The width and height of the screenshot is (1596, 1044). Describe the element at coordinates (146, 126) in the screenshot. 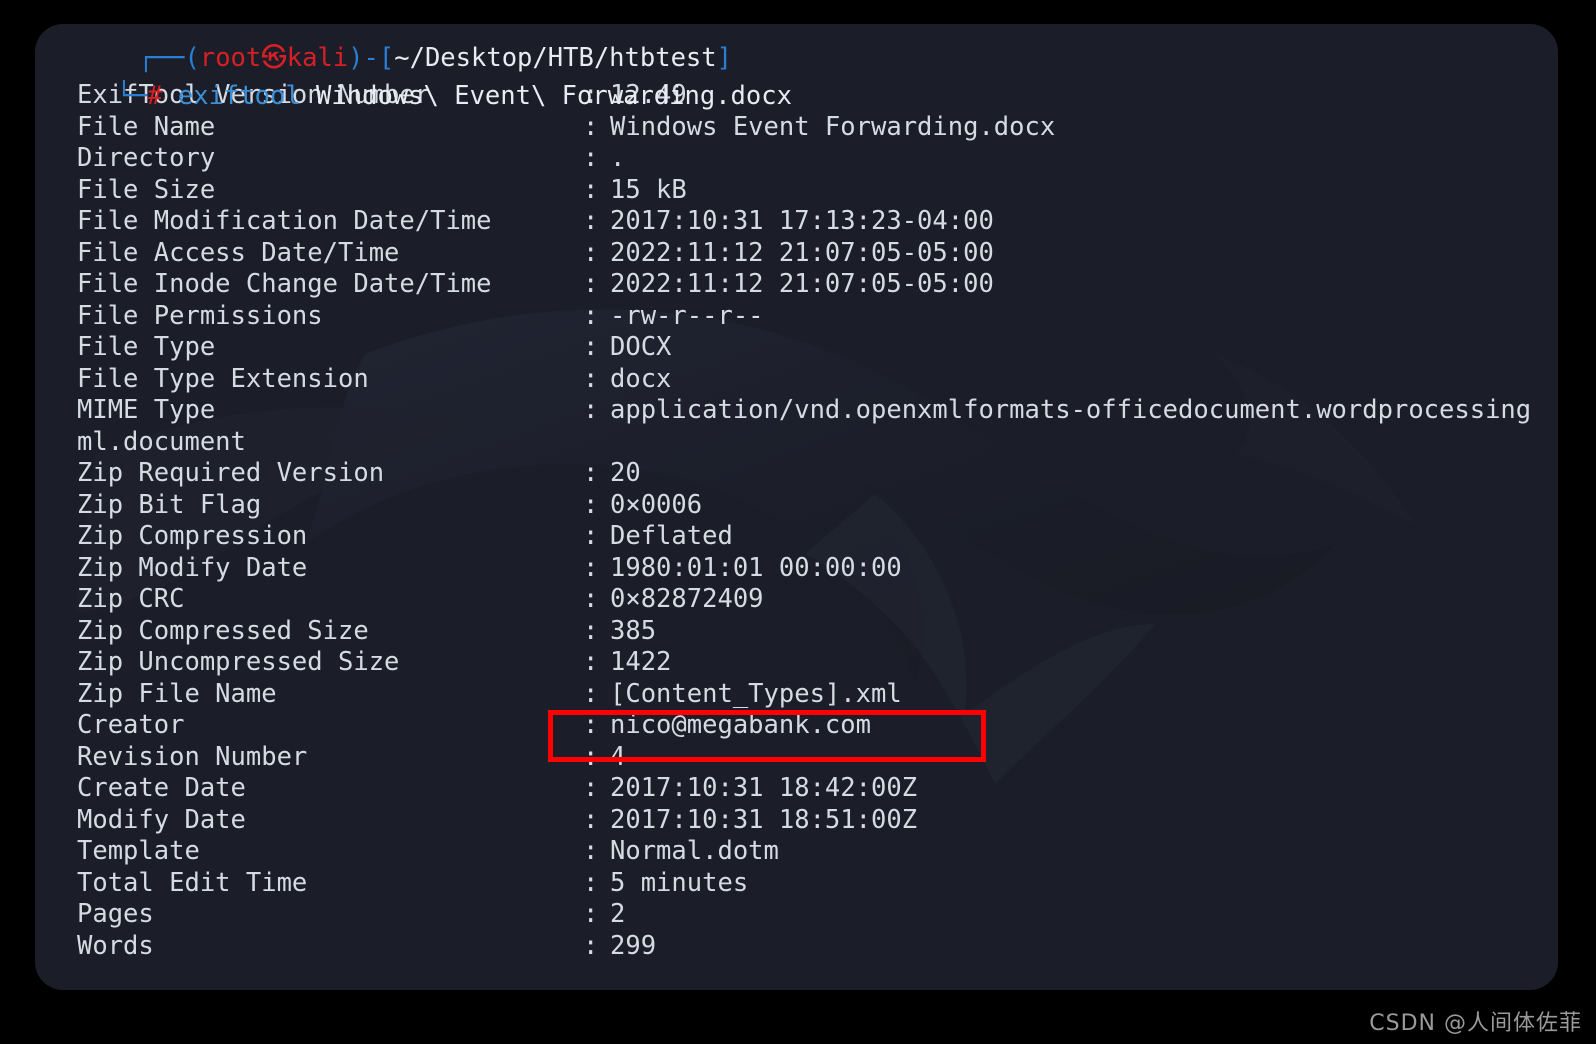

I see `output-key: File Name` at that location.